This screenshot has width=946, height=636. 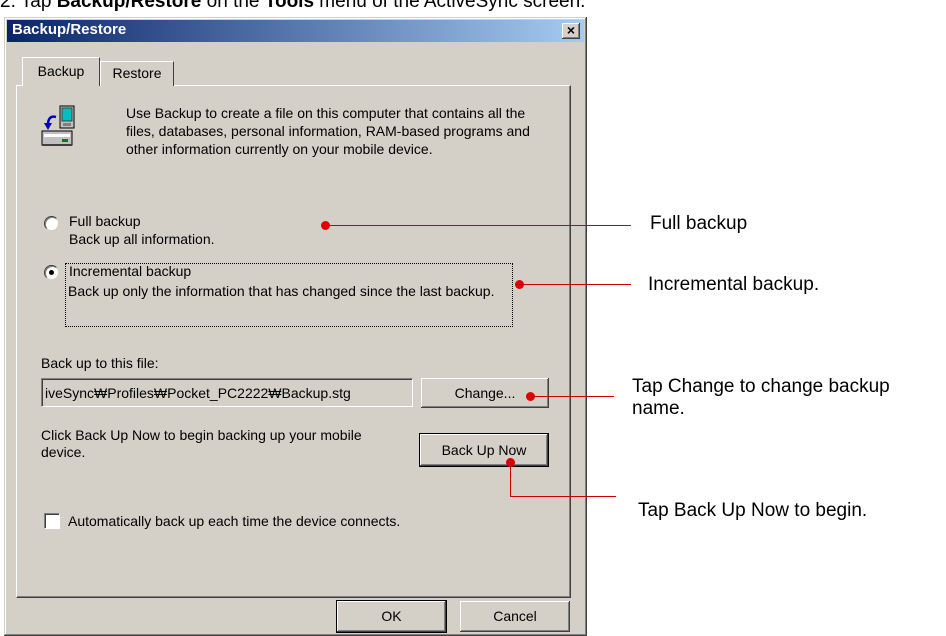 What do you see at coordinates (510, 479) in the screenshot?
I see `back-up-now-callout-vertical` at bounding box center [510, 479].